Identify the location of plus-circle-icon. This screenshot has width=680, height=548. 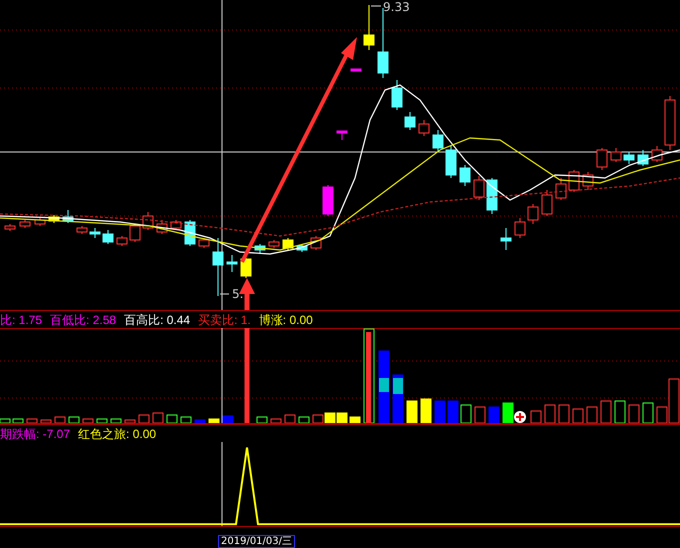
(520, 417).